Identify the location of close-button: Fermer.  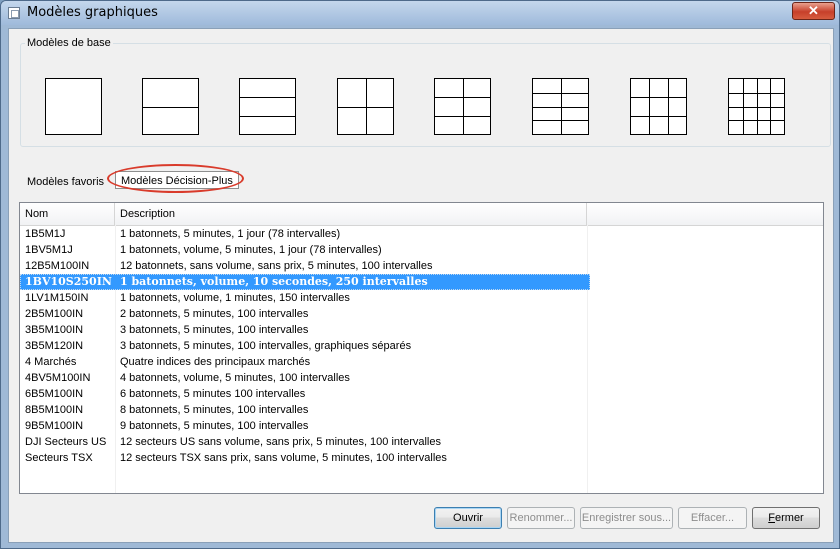
(786, 518).